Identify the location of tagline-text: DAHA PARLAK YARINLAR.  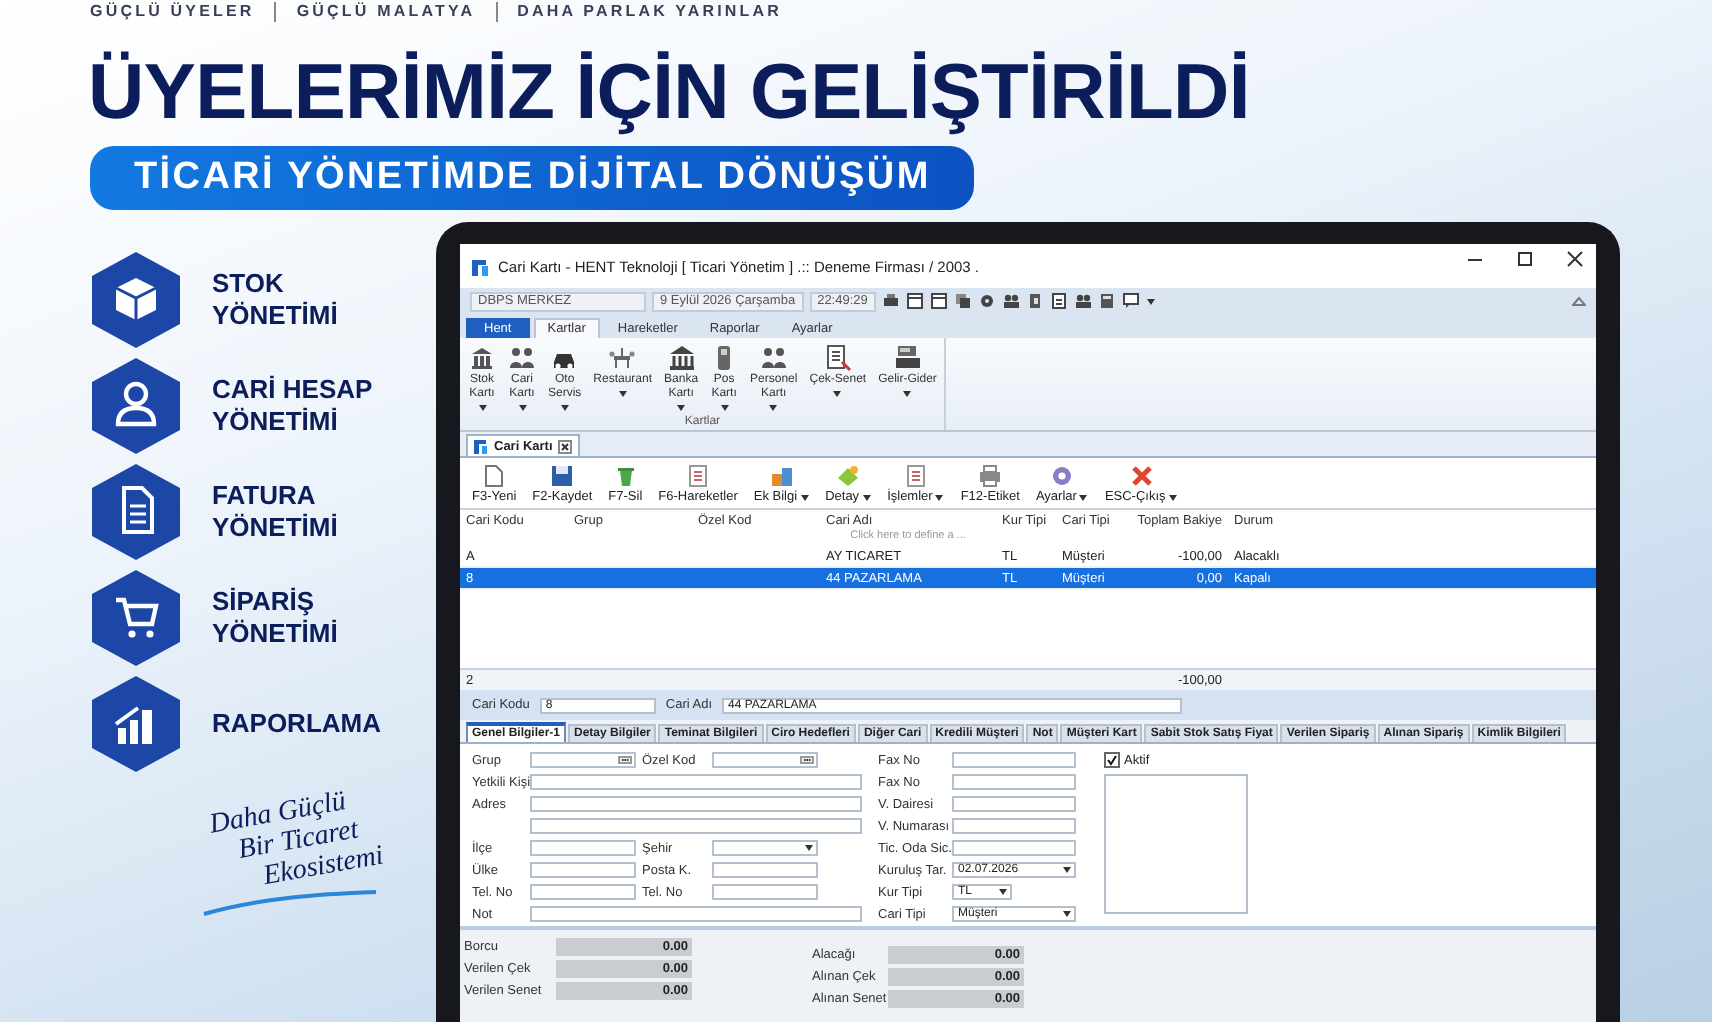
(649, 12).